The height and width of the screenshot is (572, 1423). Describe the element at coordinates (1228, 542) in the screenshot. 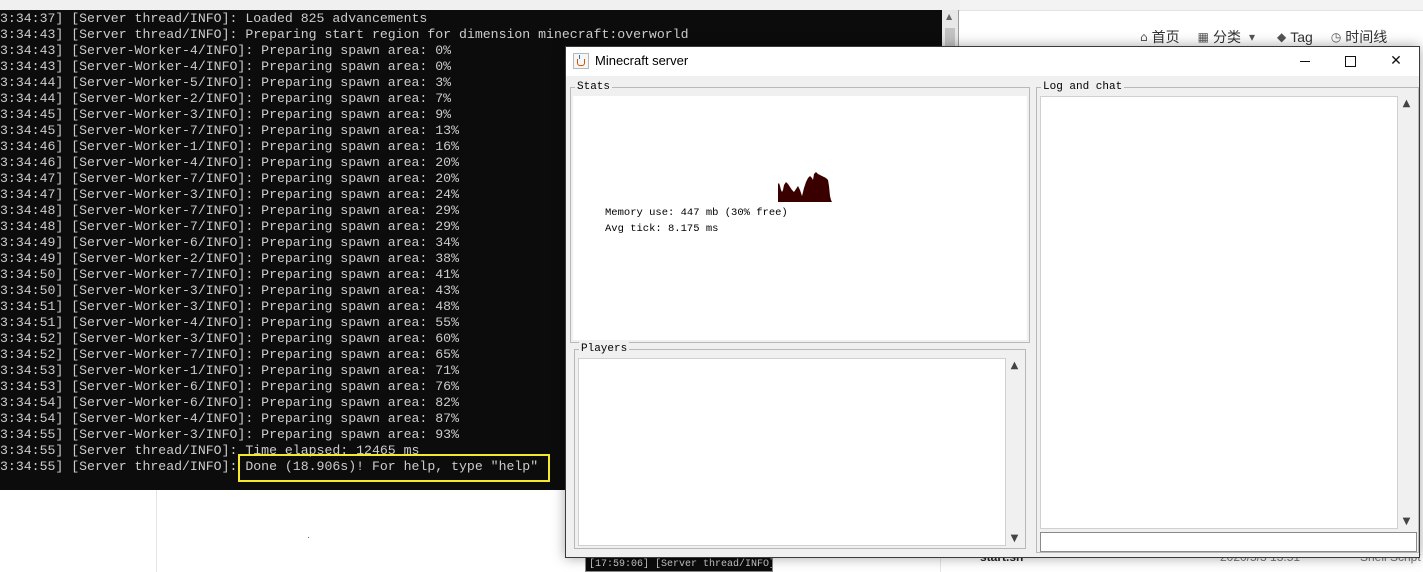

I see `chat-input` at that location.